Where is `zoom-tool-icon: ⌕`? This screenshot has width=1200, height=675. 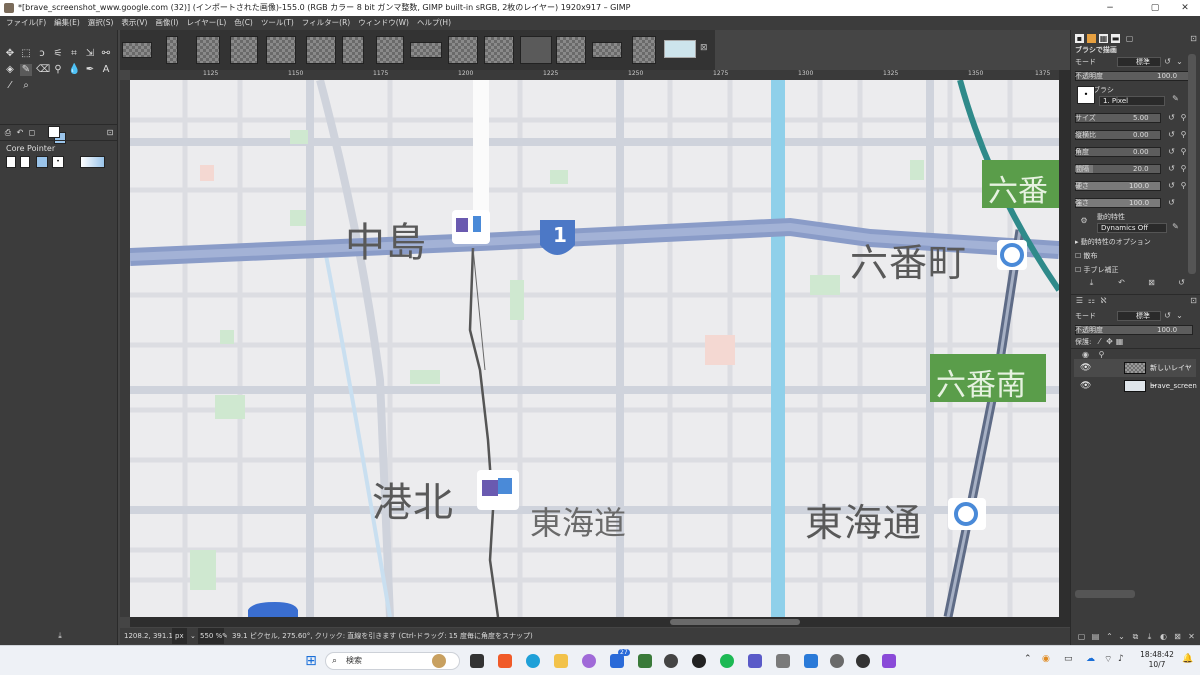
zoom-tool-icon: ⌕ is located at coordinates (26, 86).